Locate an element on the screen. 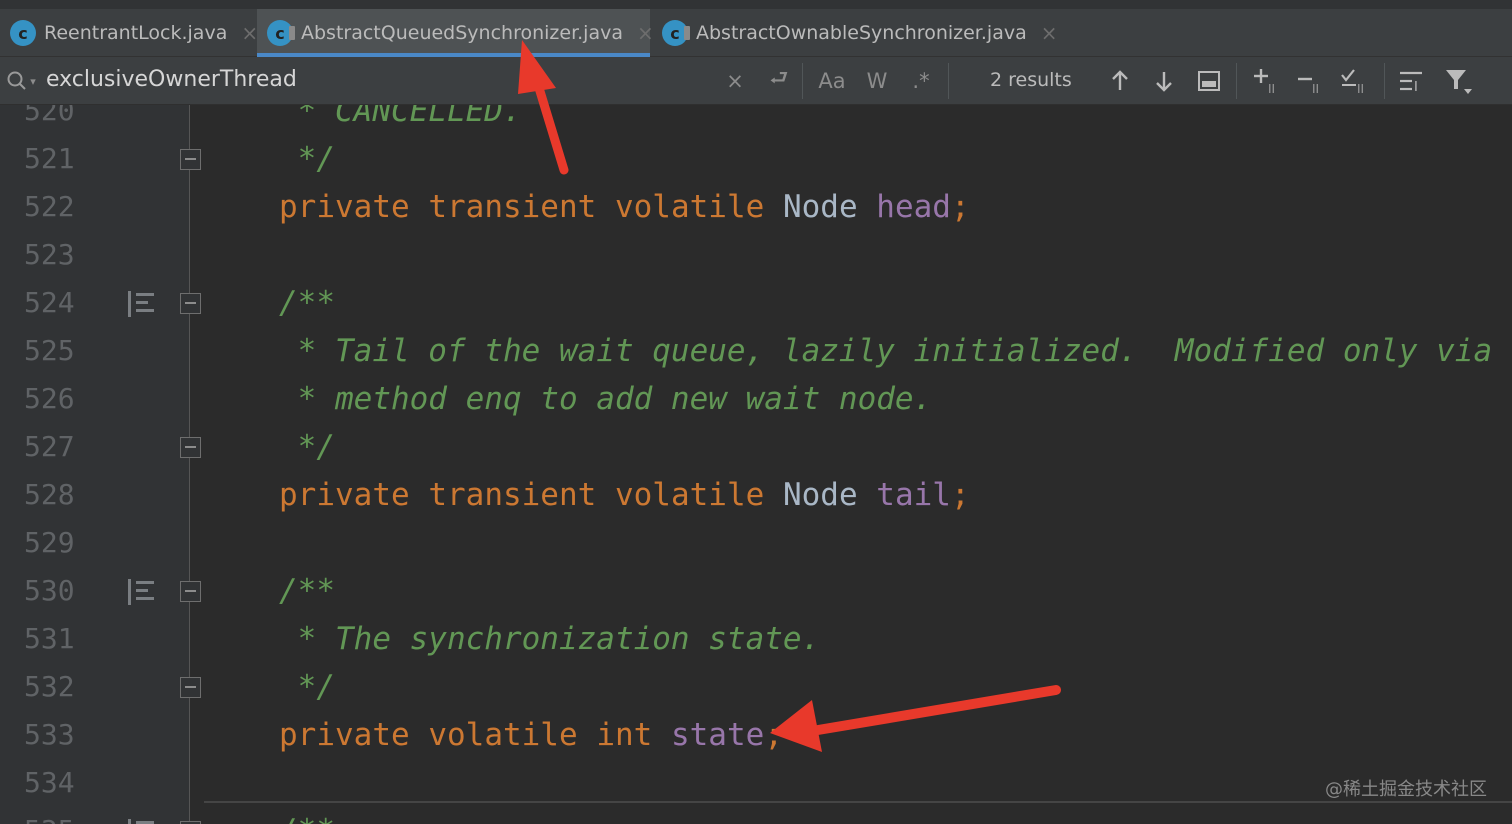 The height and width of the screenshot is (824, 1512). tab-bar-top-strip is located at coordinates (756, 4).